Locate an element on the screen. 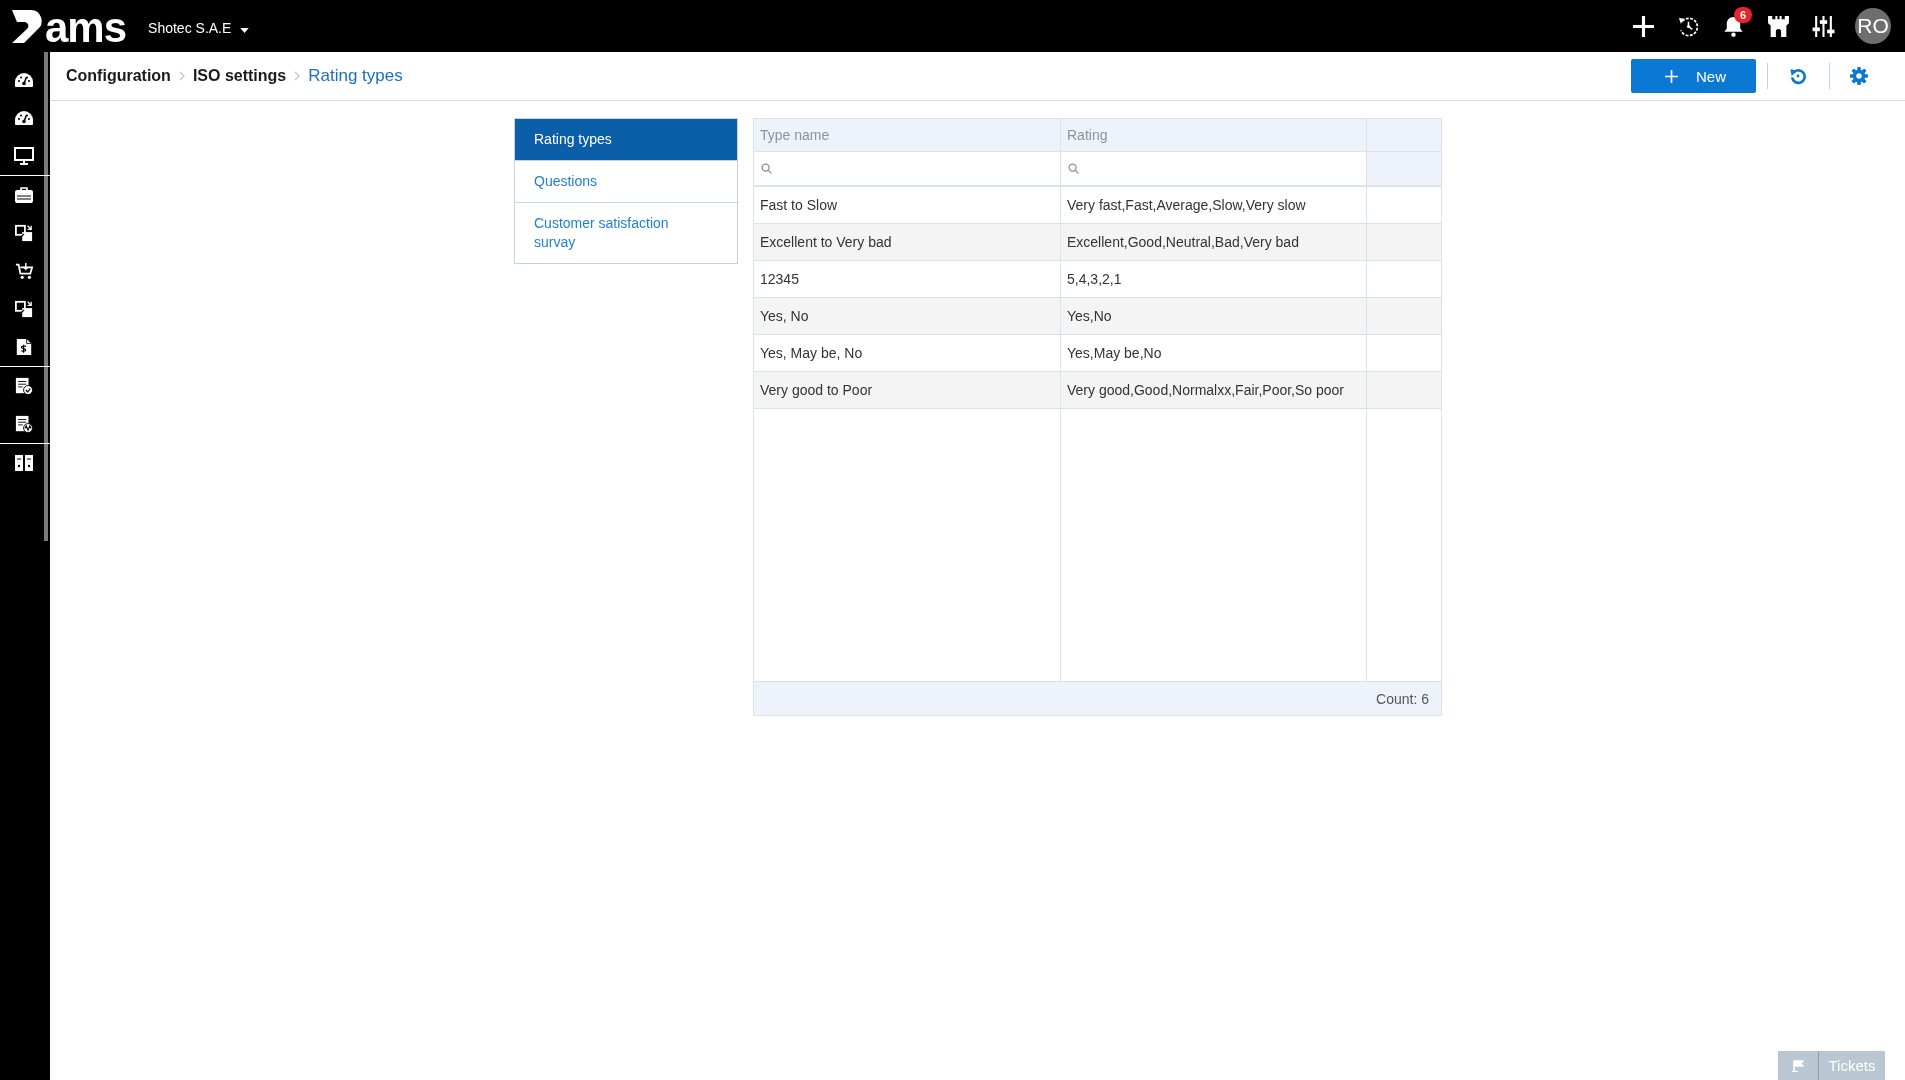 This screenshot has height=1080, width=1905. table-cell: Excellent to Very bad is located at coordinates (907, 242).